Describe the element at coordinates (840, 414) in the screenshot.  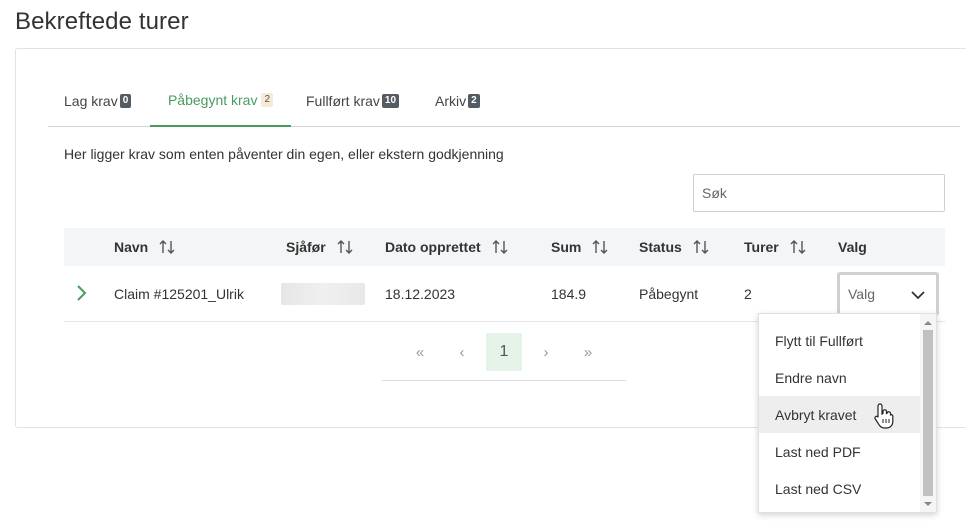
I see `menu-item-avbryt-kravet: Avbryt kravet` at that location.